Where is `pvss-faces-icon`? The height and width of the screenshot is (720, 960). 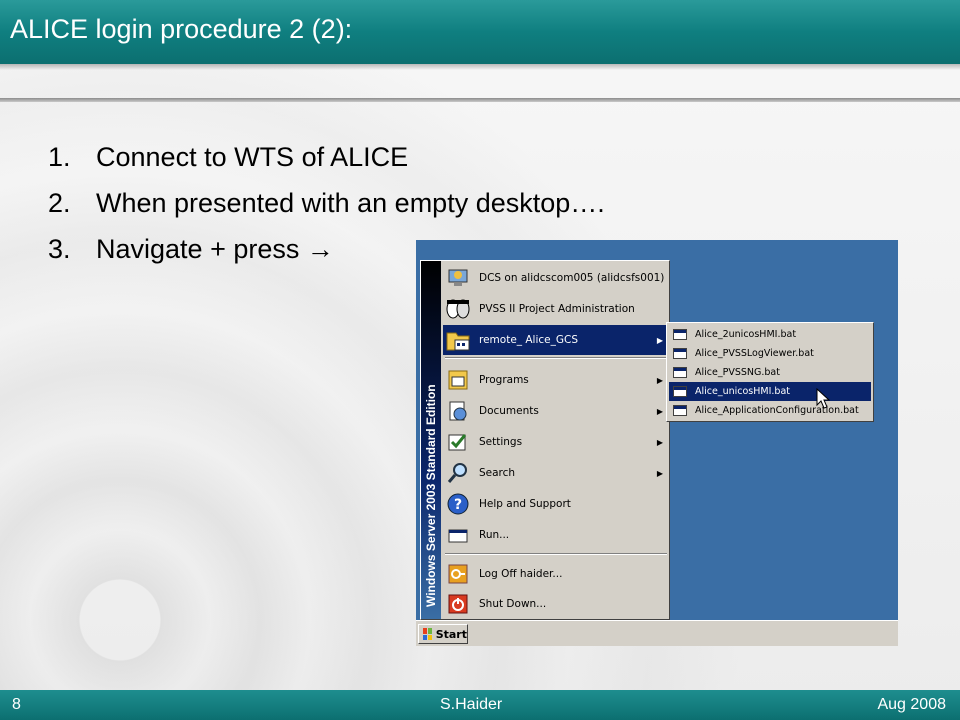 pvss-faces-icon is located at coordinates (458, 309).